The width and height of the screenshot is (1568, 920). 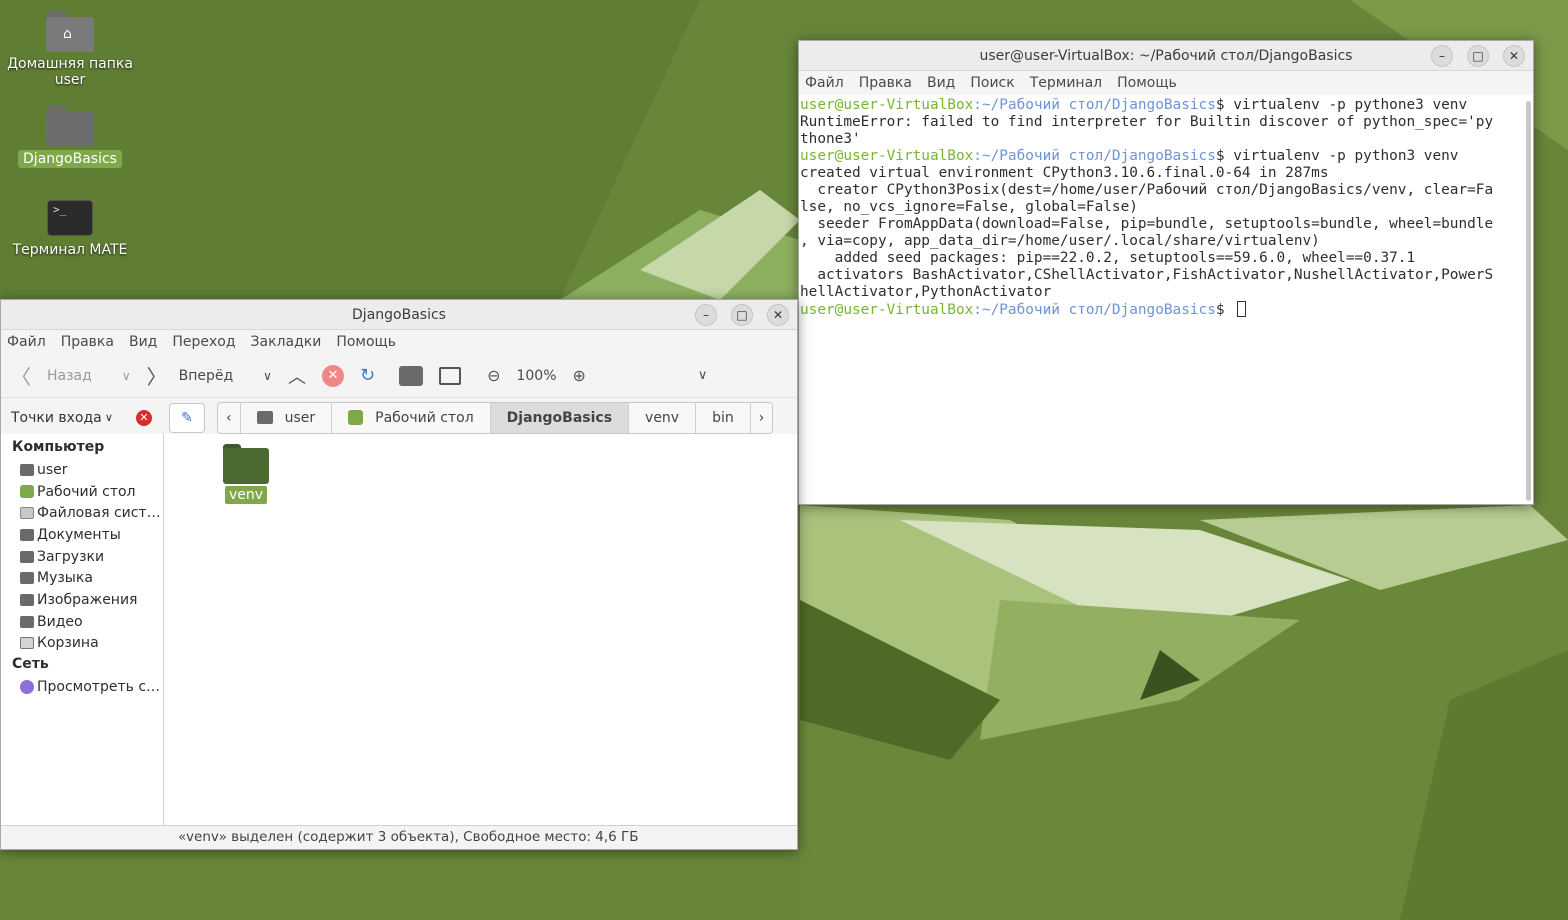 What do you see at coordinates (82, 535) in the screenshot?
I see `sidebar-item-documents: Документы` at bounding box center [82, 535].